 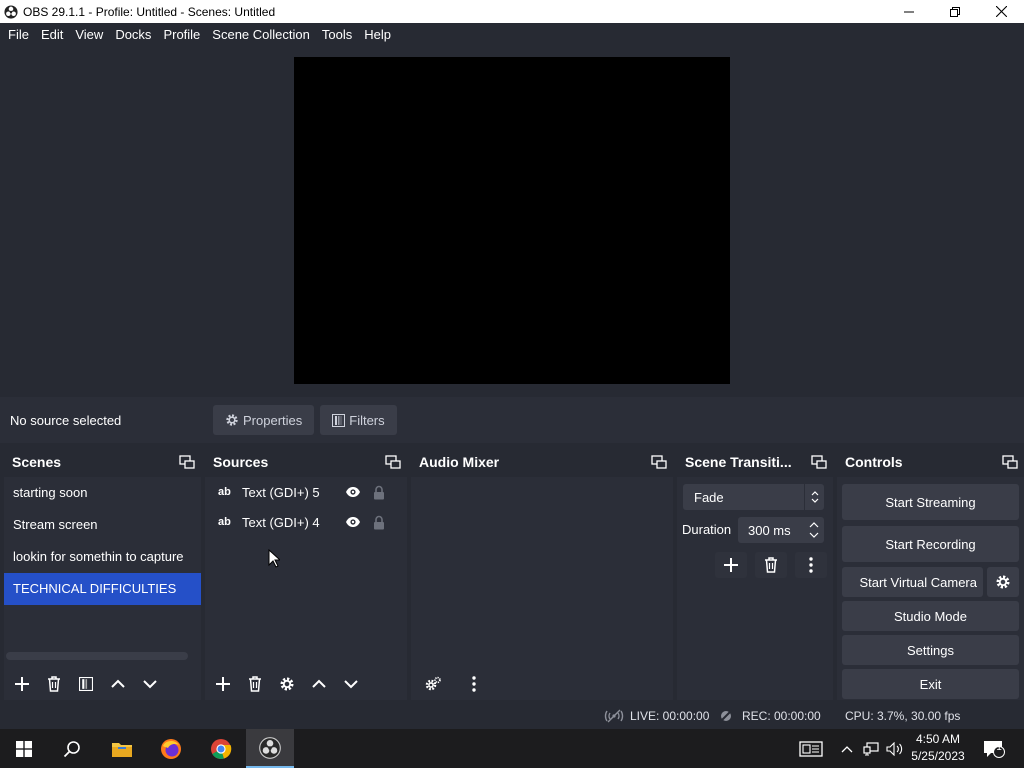 I want to click on virtual-camera-settings-button, so click(x=1003, y=582).